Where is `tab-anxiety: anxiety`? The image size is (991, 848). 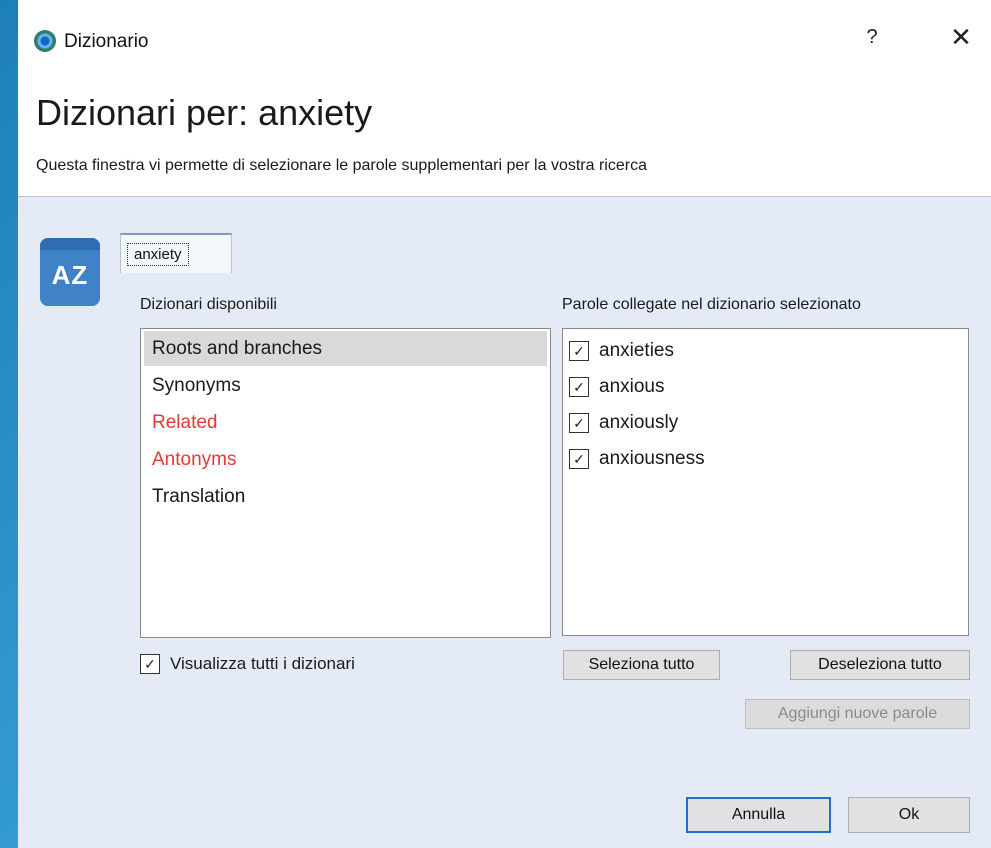 tab-anxiety: anxiety is located at coordinates (176, 253).